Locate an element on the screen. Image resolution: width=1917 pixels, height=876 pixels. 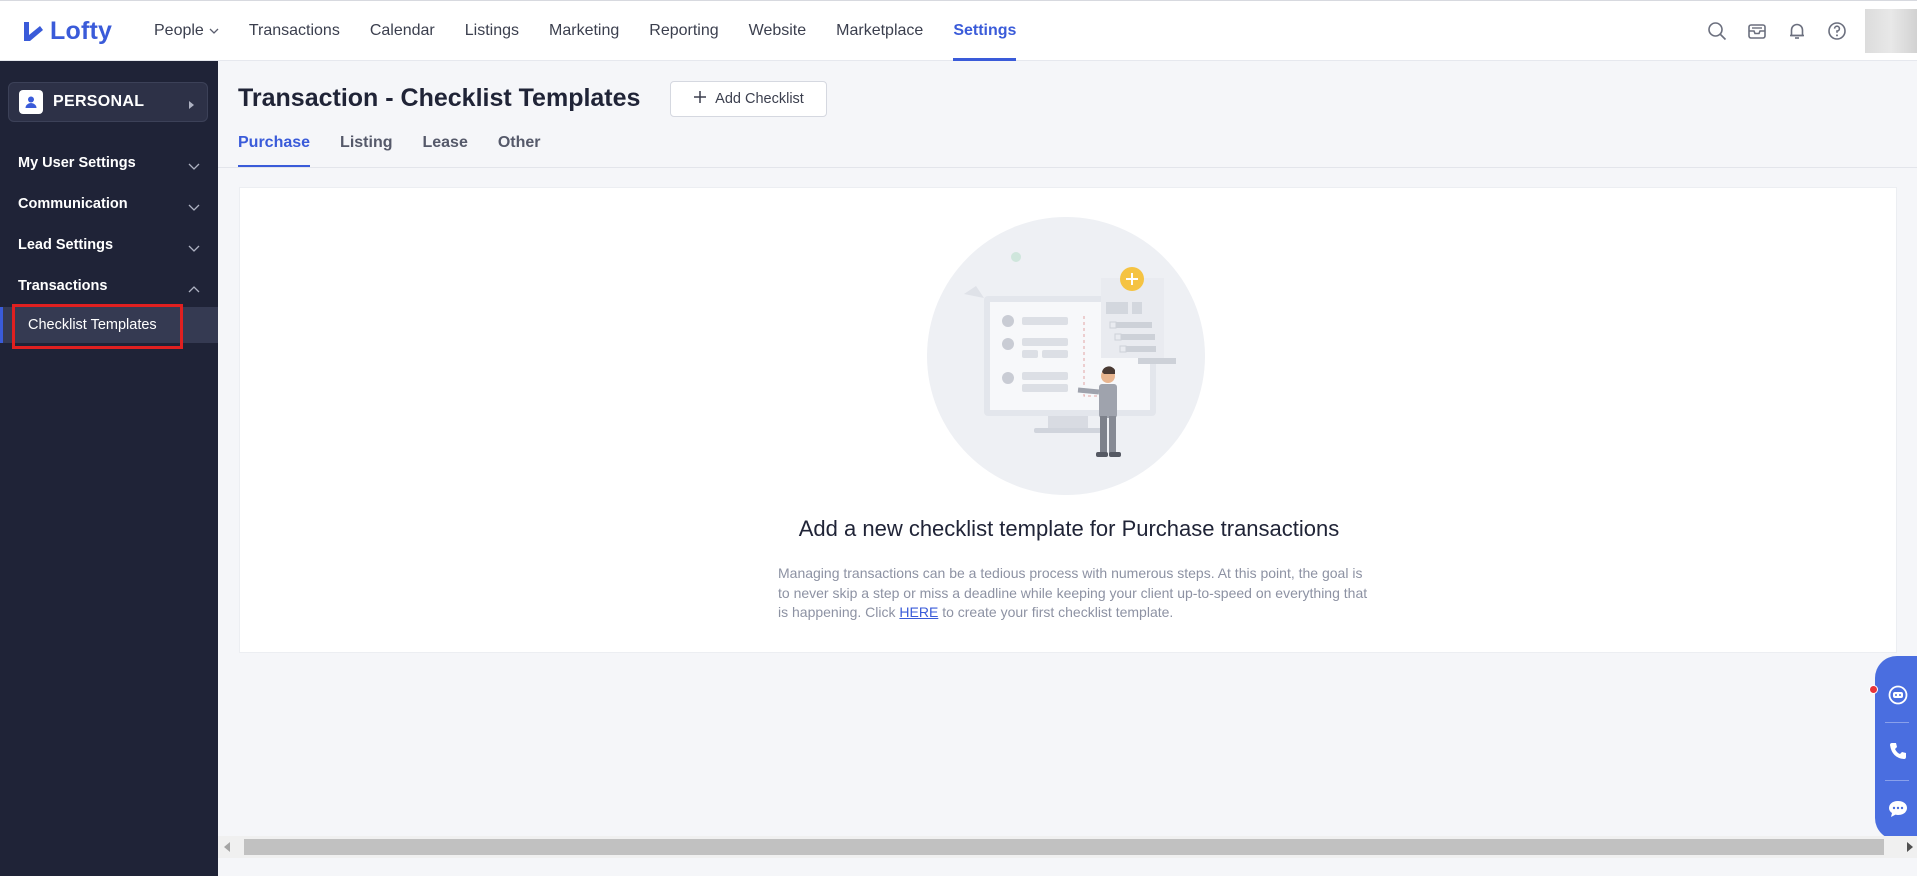
horizontal-scrollbar is located at coordinates (1067, 847).